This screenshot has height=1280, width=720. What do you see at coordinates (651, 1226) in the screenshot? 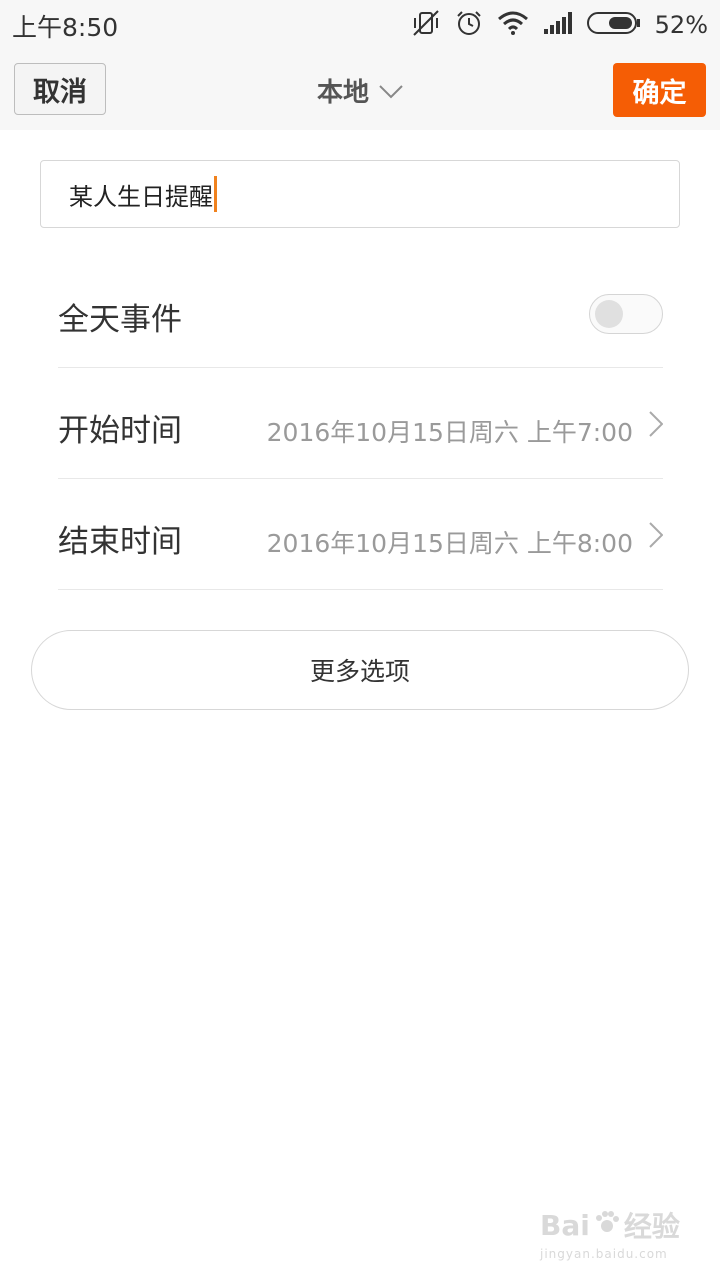
I see `watermark-suffix: 经验` at bounding box center [651, 1226].